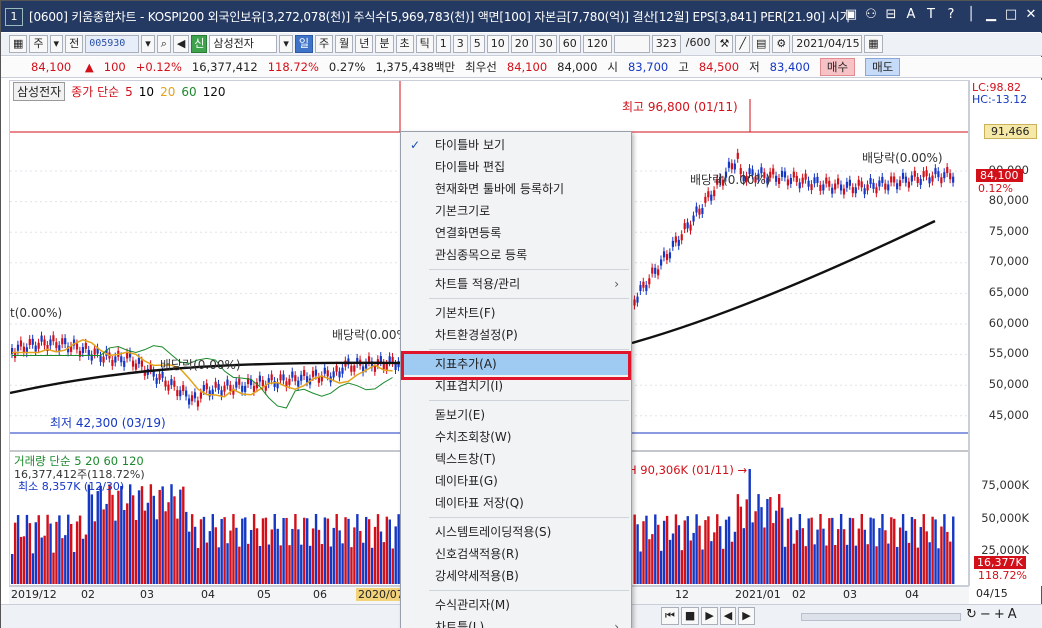 This screenshot has height=628, width=1042. Describe the element at coordinates (516, 503) in the screenshot. I see `menu-item-save-data-table: 데이타표 저장(Q)` at that location.